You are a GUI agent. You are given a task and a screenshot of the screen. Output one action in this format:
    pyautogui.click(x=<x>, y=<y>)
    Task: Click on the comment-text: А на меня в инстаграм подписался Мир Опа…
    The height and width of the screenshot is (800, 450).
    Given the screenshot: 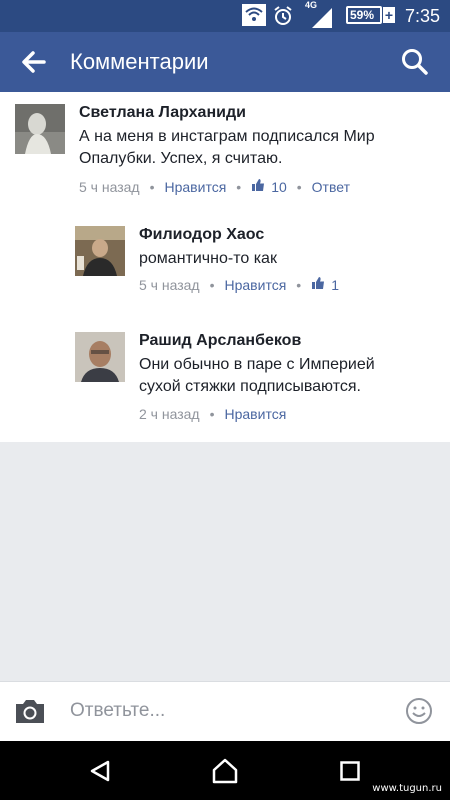 What is the action you would take?
    pyautogui.click(x=227, y=147)
    